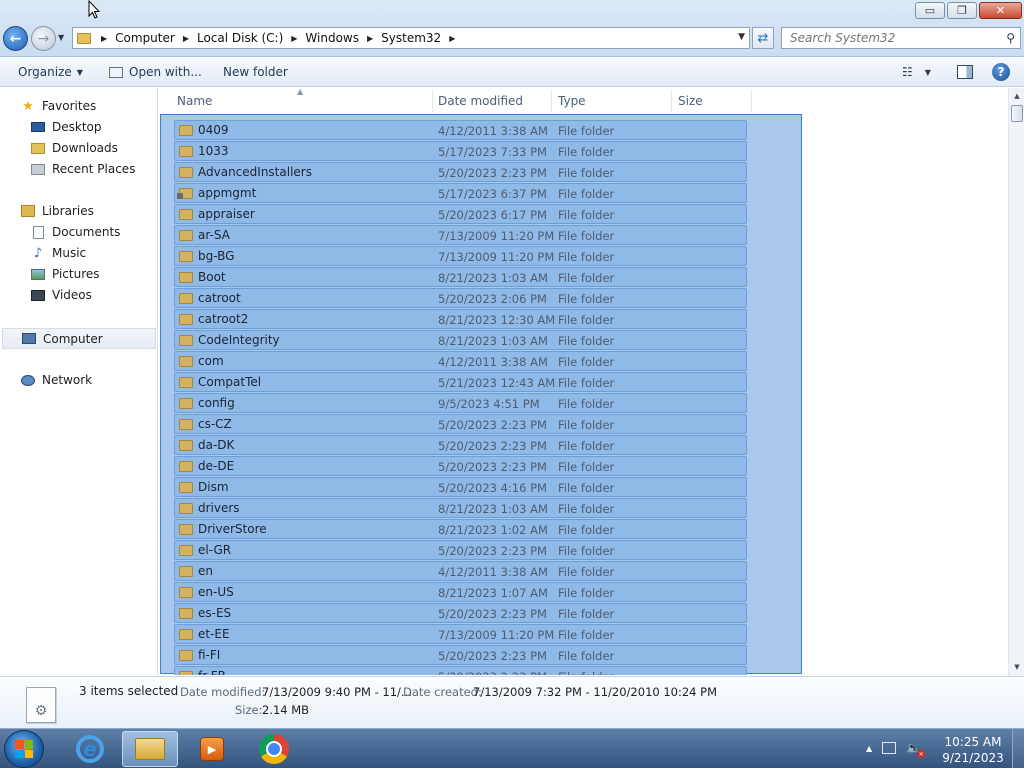 The height and width of the screenshot is (768, 1024). Describe the element at coordinates (460, 256) in the screenshot. I see `file-row: bg-BG 7/13/2009 11:20 PM File folder` at that location.